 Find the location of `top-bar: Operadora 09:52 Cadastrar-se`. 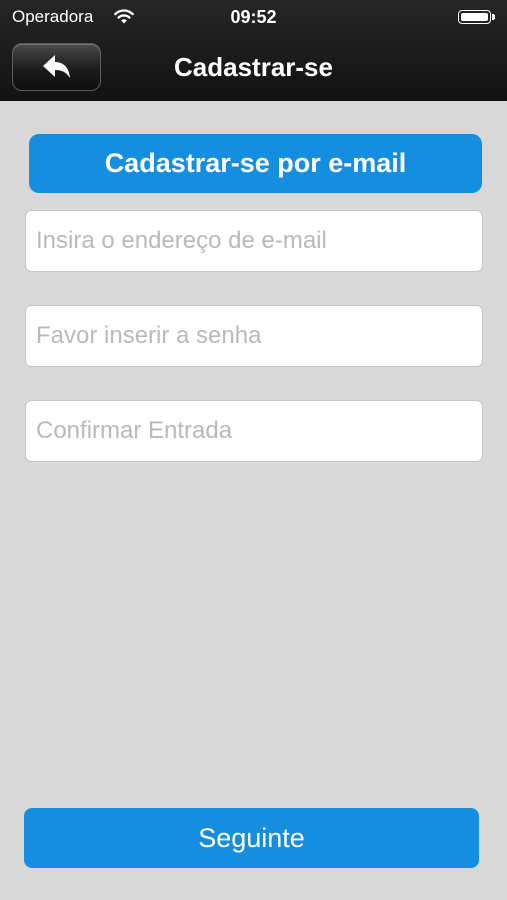

top-bar: Operadora 09:52 Cadastrar-se is located at coordinates (253, 50).